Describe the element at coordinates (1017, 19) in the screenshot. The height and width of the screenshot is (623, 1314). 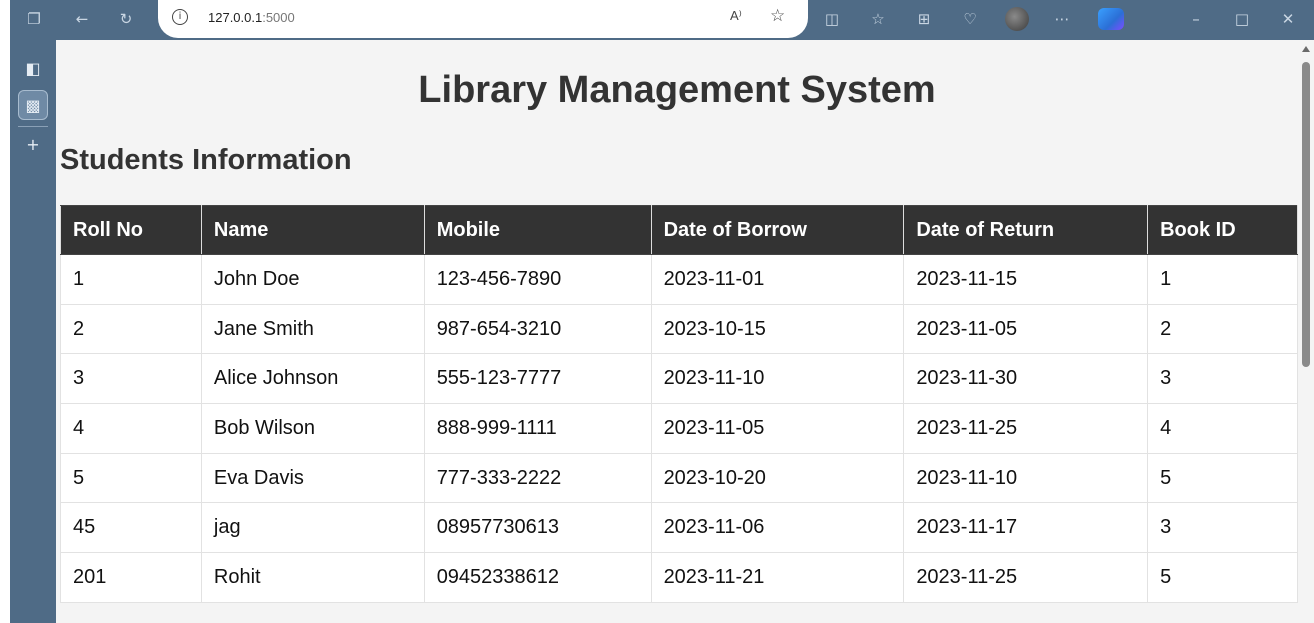
I see `profile-avatar` at that location.